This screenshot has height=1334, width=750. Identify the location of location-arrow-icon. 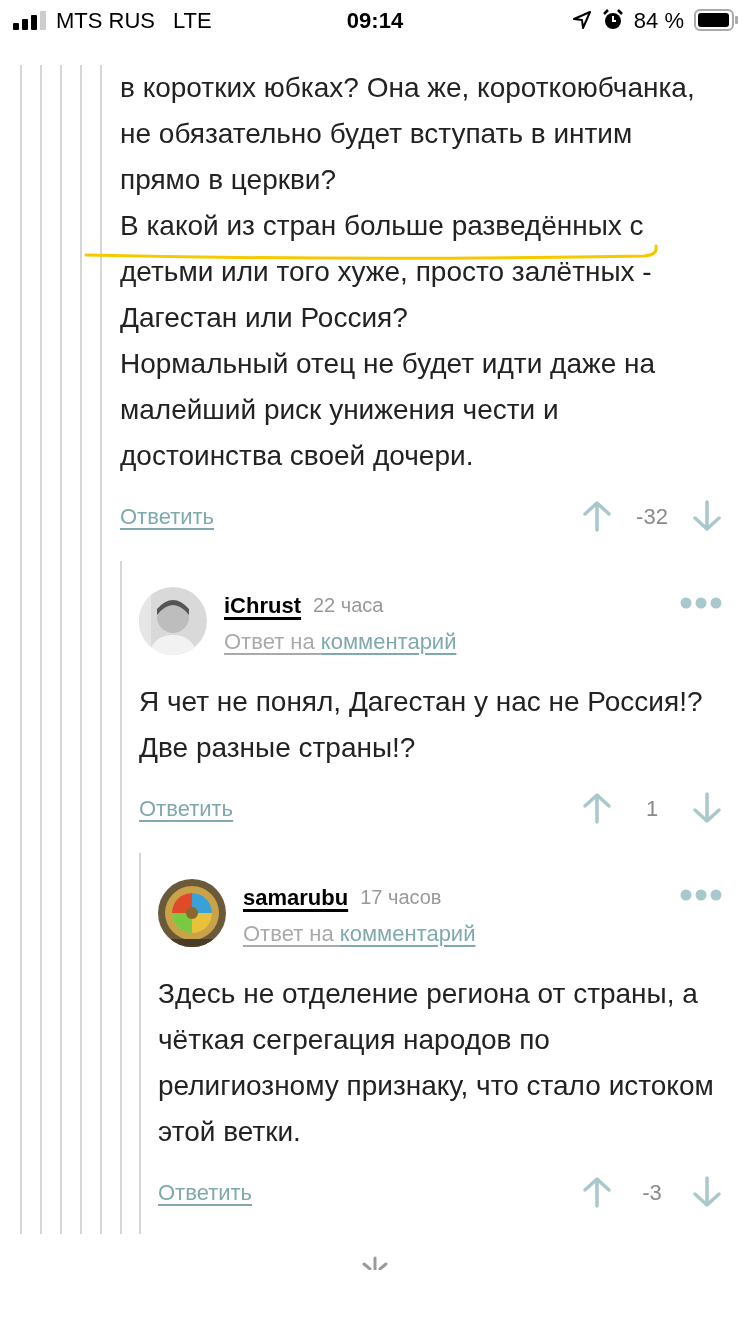
(581, 20).